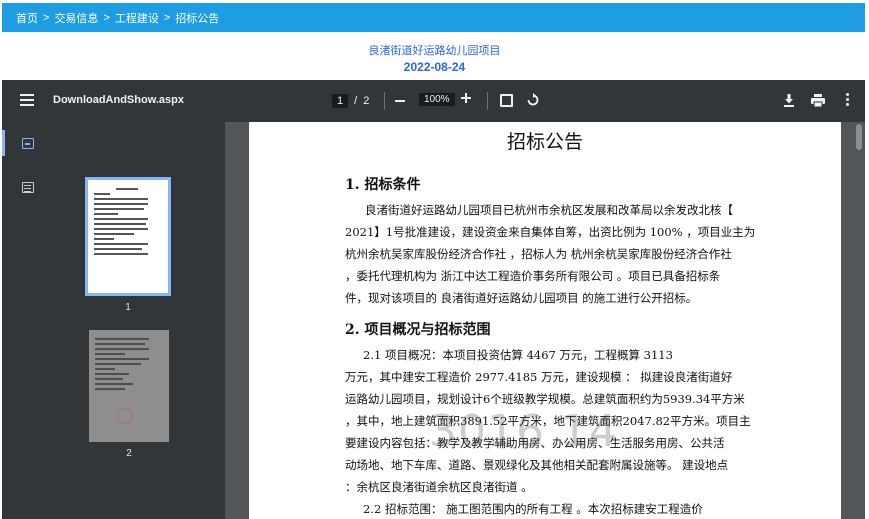 The height and width of the screenshot is (519, 869). I want to click on print-icon, so click(818, 100).